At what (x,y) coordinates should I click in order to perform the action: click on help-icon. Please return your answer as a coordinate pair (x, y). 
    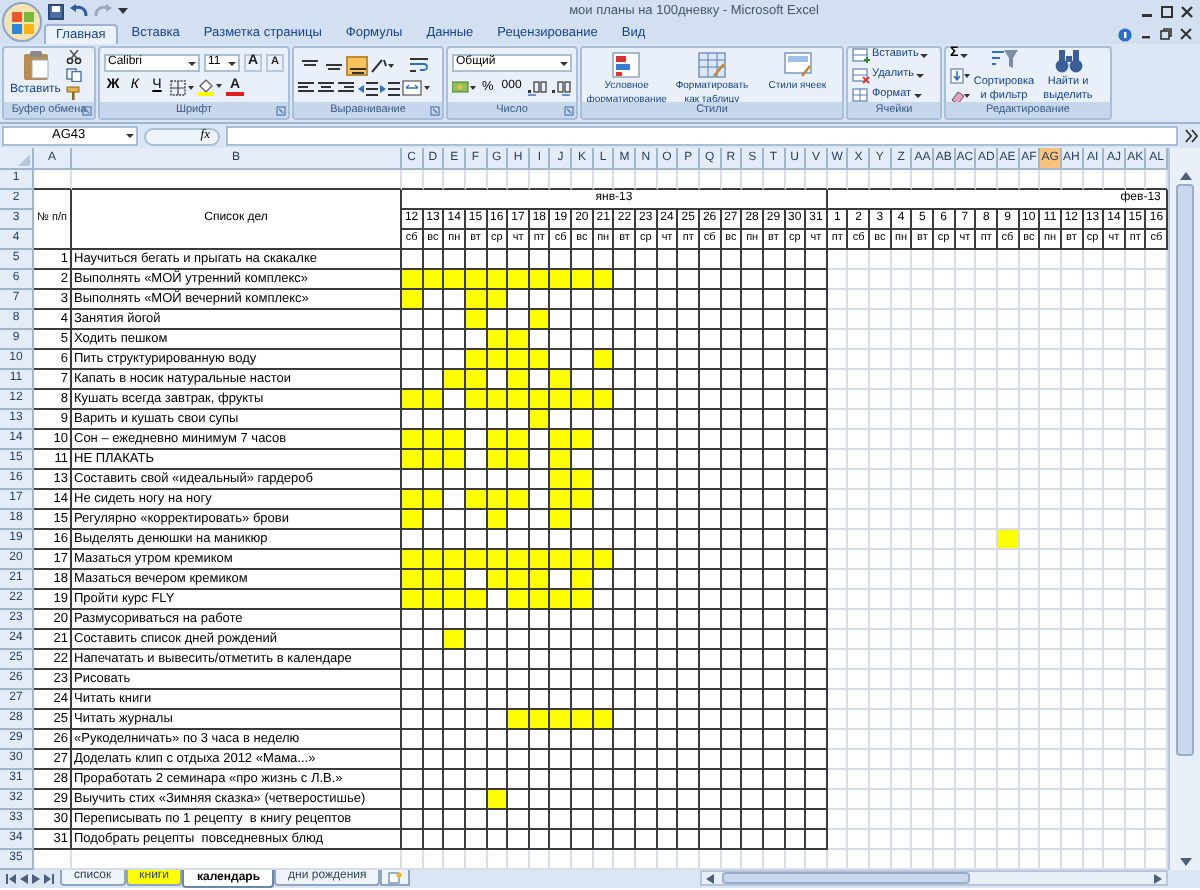
    Looking at the image, I should click on (1125, 34).